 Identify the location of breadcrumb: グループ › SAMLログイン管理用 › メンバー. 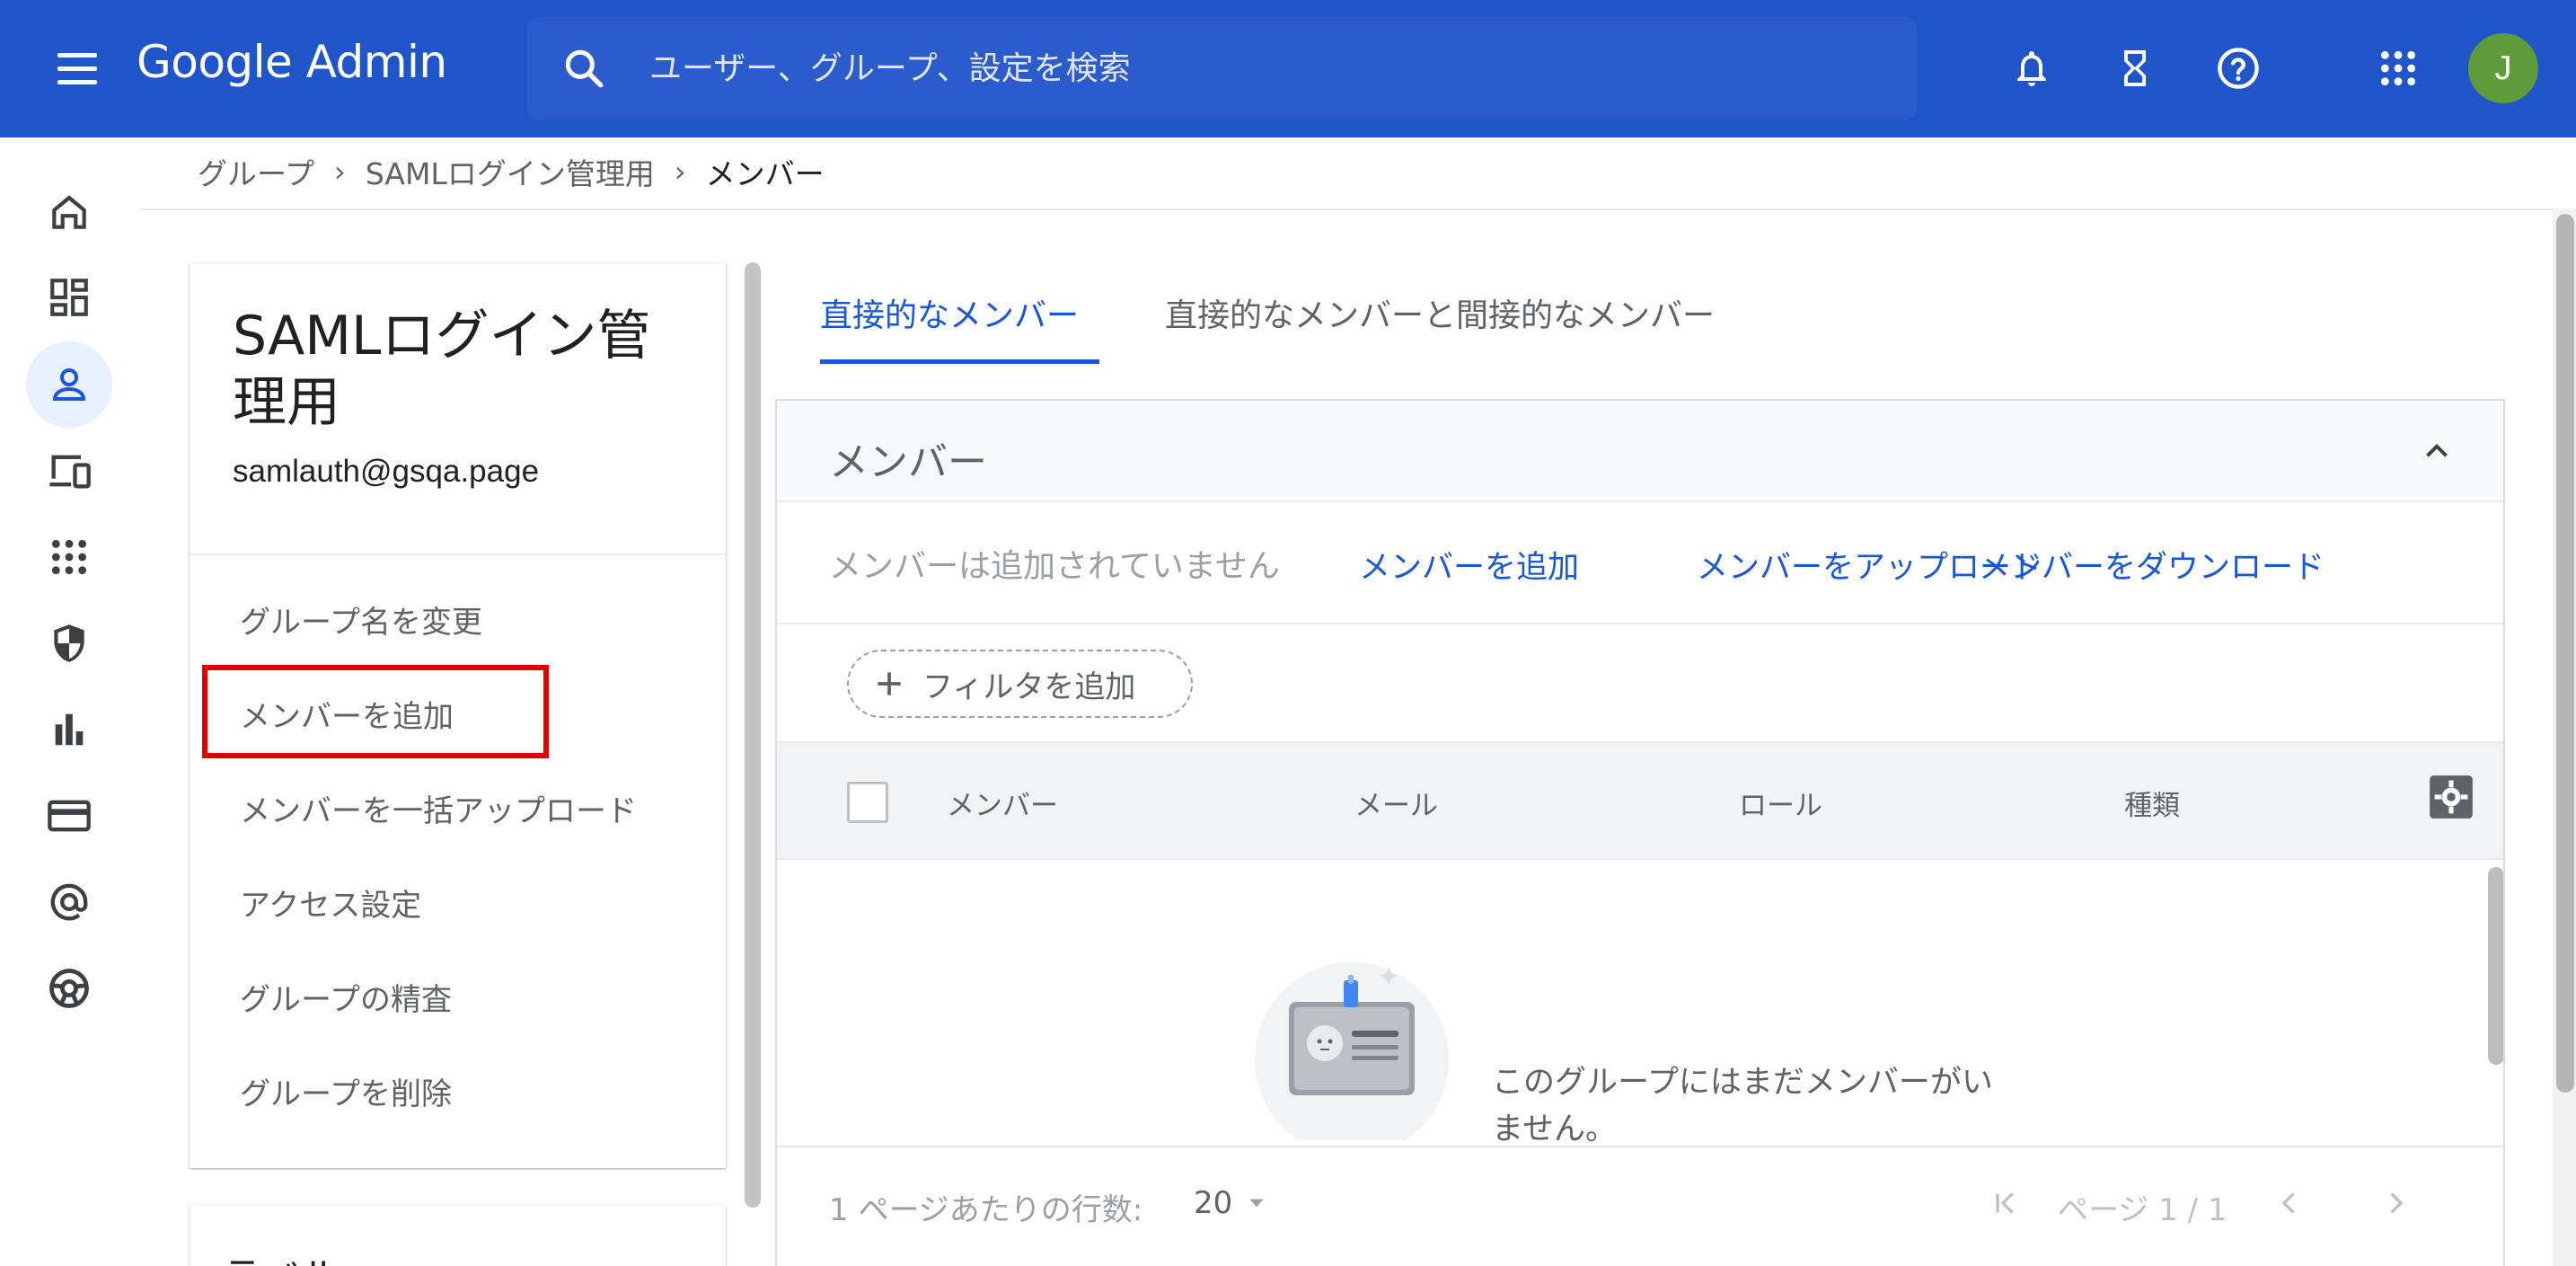
(511, 171).